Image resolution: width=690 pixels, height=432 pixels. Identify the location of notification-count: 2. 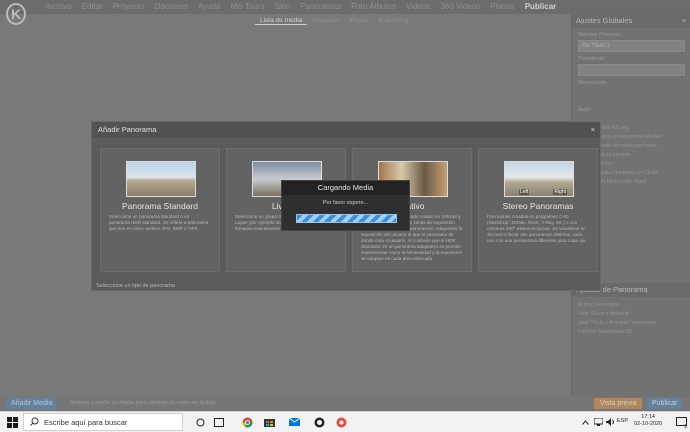
(685, 427).